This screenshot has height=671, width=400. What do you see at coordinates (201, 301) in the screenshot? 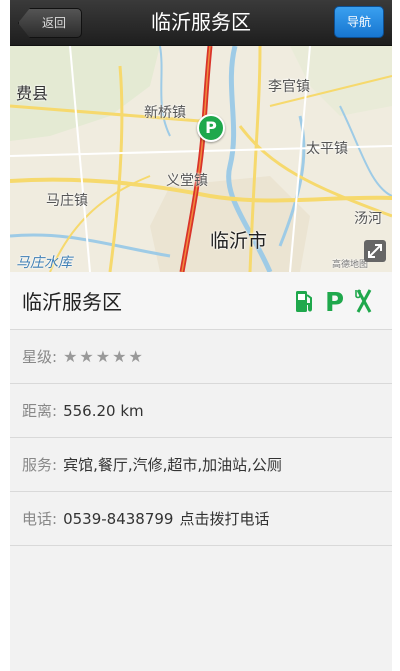
I see `place-header: 临沂服务区 P` at bounding box center [201, 301].